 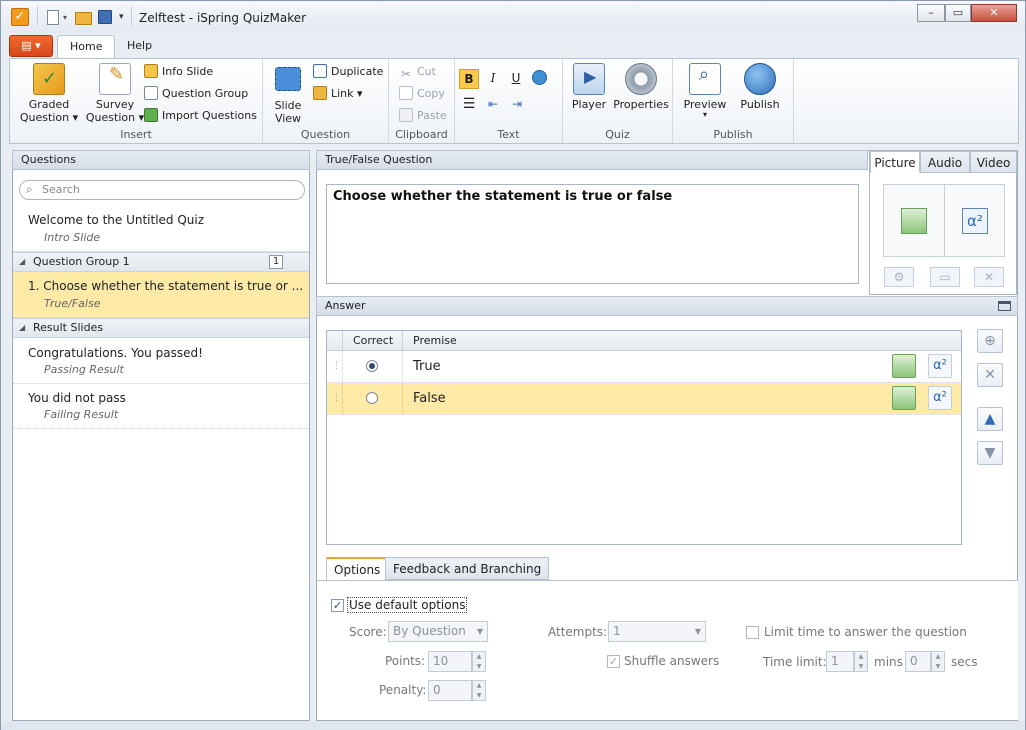 I want to click on tab-picture: Picture, so click(x=895, y=162).